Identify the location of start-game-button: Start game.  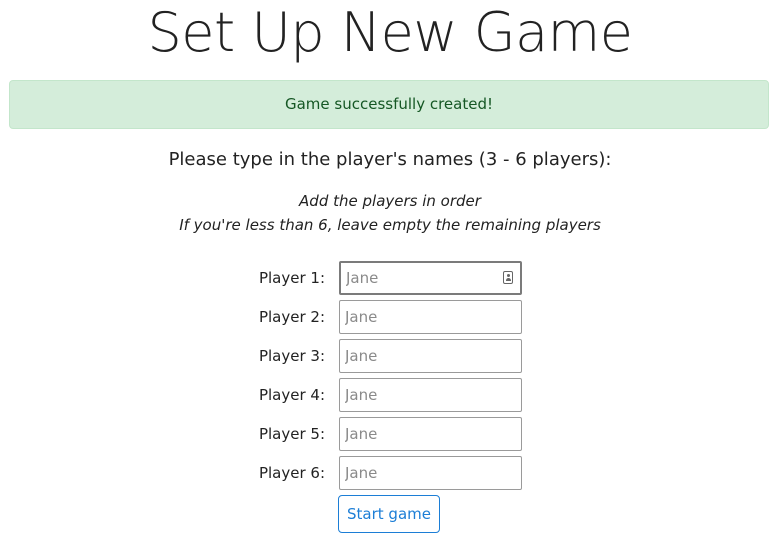
(389, 514).